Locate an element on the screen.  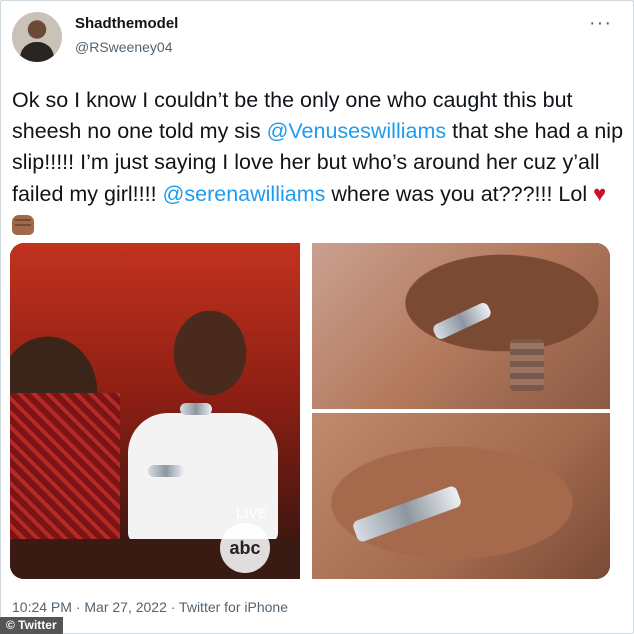
media-divider is located at coordinates (306, 411).